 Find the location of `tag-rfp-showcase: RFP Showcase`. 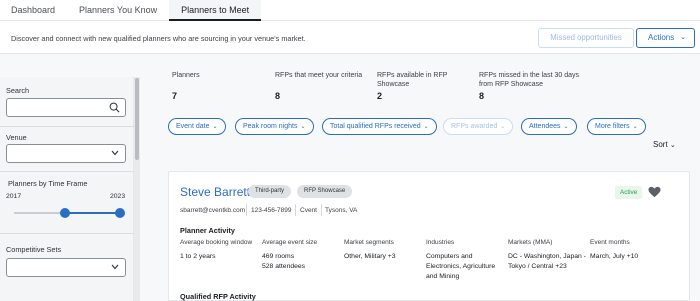

tag-rfp-showcase: RFP Showcase is located at coordinates (325, 191).